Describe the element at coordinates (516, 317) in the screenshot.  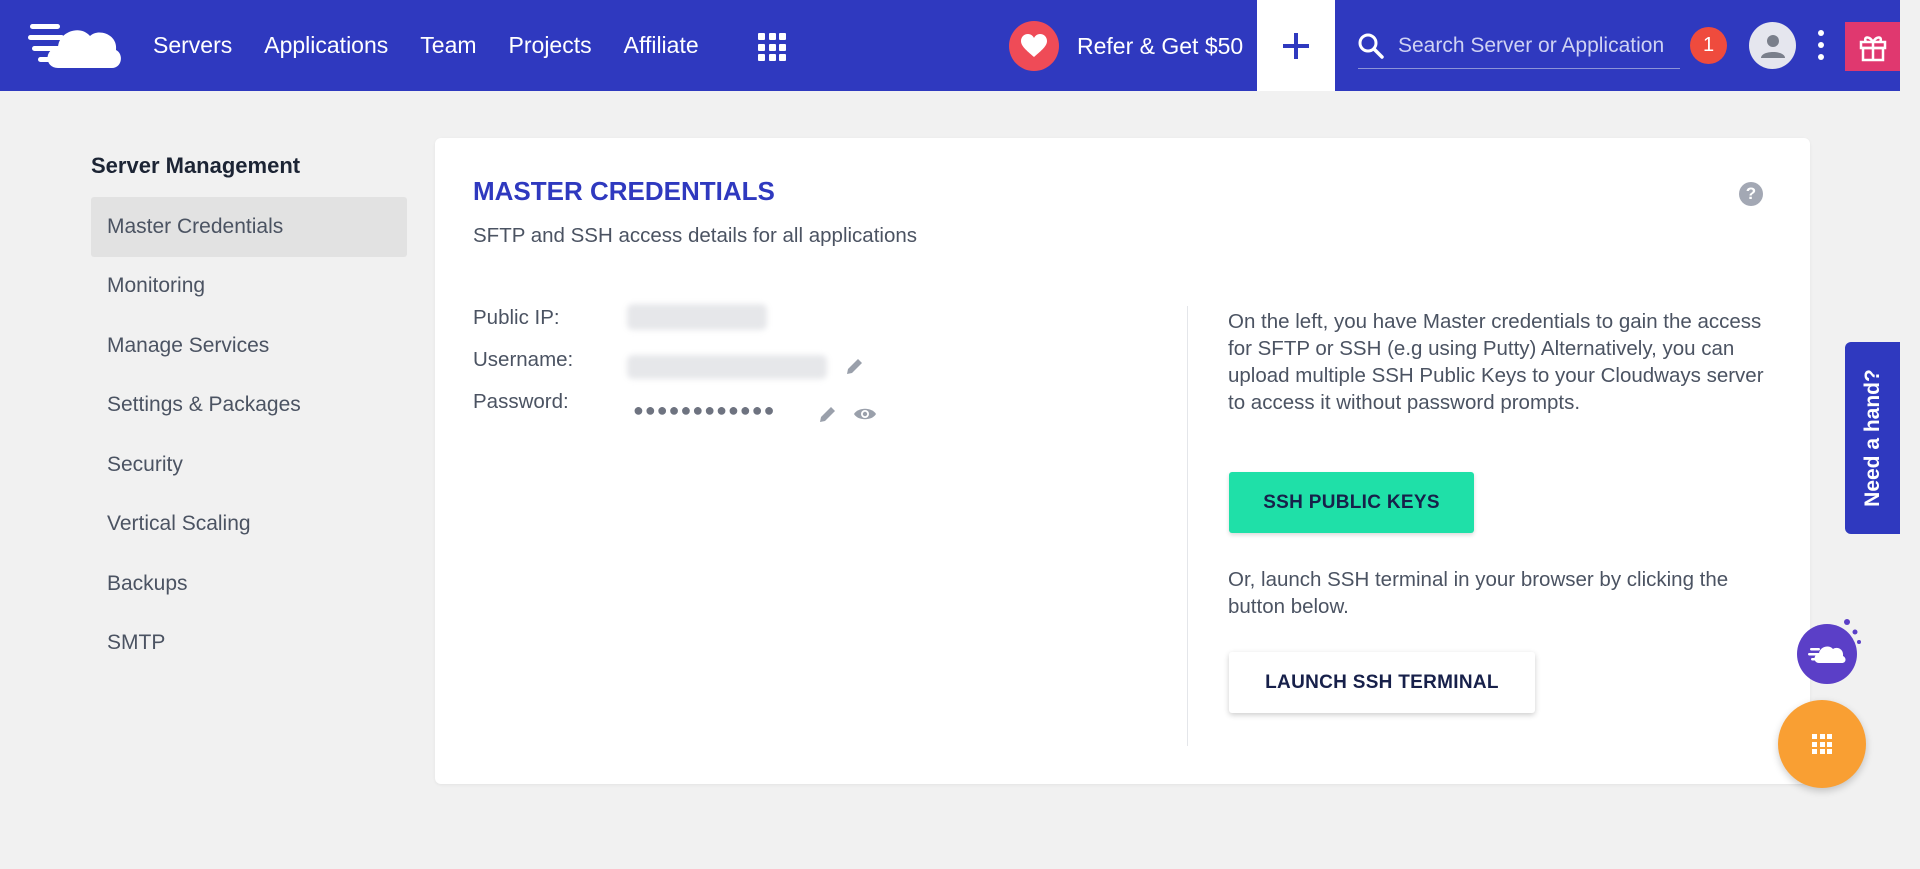
I see `public-ip-label: Public IP:` at that location.